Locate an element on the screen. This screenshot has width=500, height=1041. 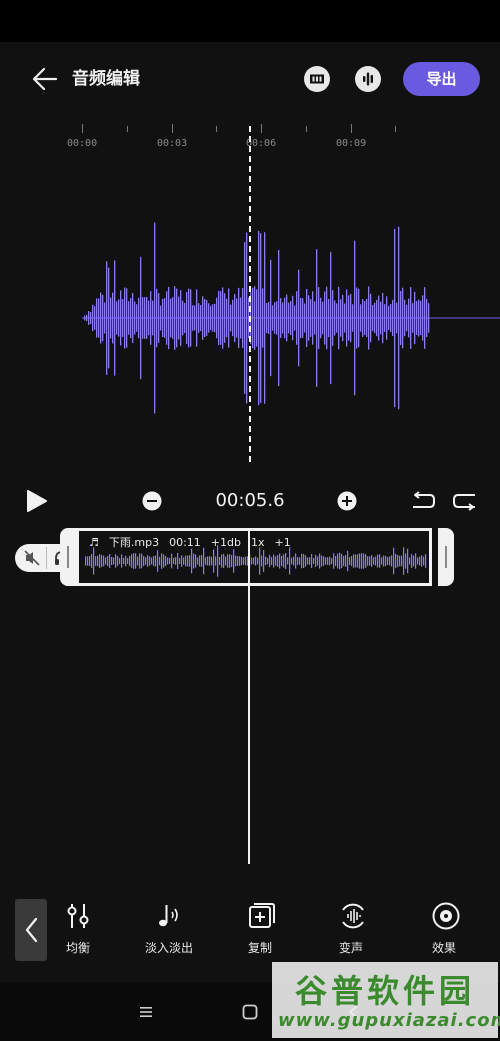
status-bar is located at coordinates (250, 21).